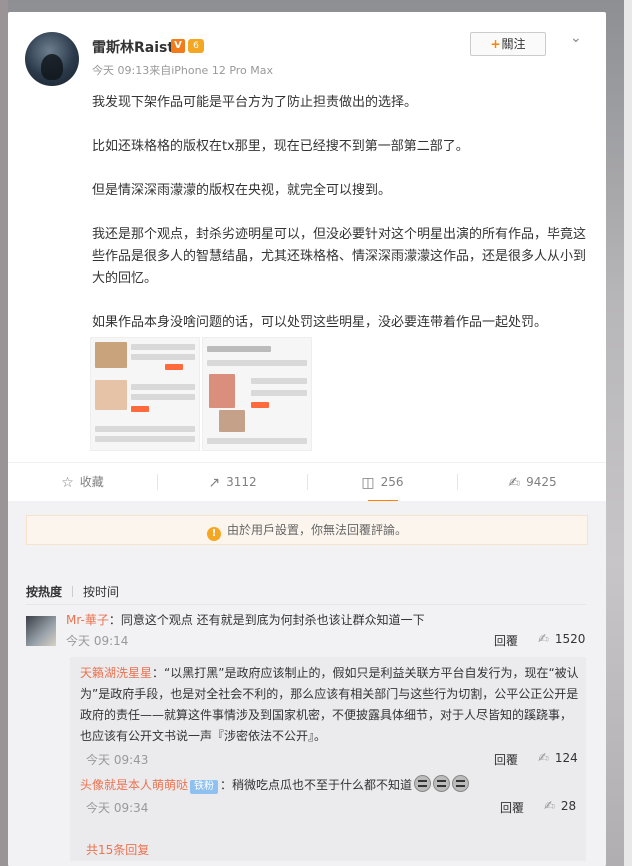 The width and height of the screenshot is (632, 866). What do you see at coordinates (97, 641) in the screenshot?
I see `comment-time: 今天 09:14` at bounding box center [97, 641].